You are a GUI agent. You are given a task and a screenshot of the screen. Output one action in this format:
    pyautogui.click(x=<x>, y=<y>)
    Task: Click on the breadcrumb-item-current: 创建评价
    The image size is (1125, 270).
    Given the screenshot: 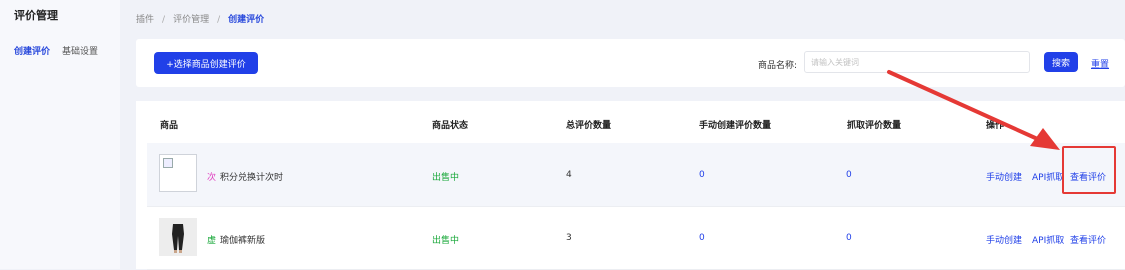 What is the action you would take?
    pyautogui.click(x=246, y=20)
    